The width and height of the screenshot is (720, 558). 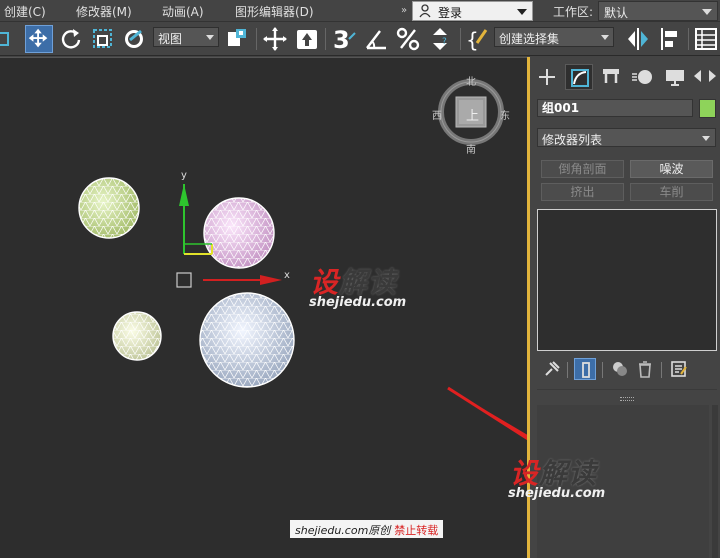 I want to click on modifier-lathe-button: 车削, so click(x=671, y=192).